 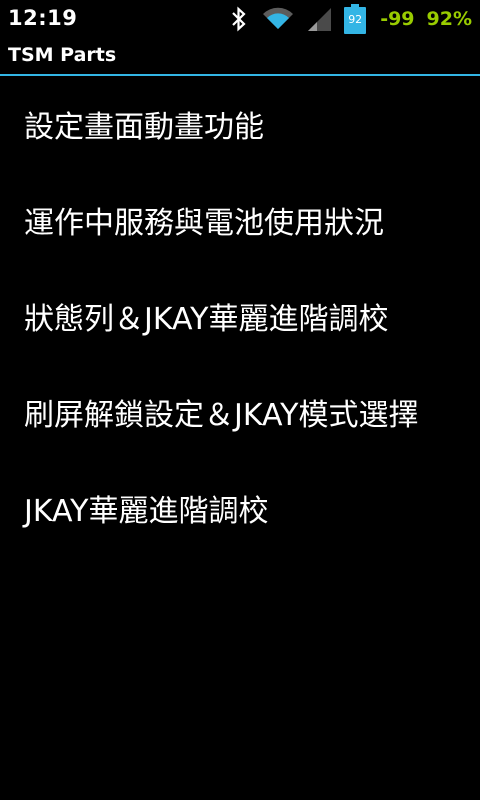 I want to click on battery-level: 92, so click(x=355, y=19).